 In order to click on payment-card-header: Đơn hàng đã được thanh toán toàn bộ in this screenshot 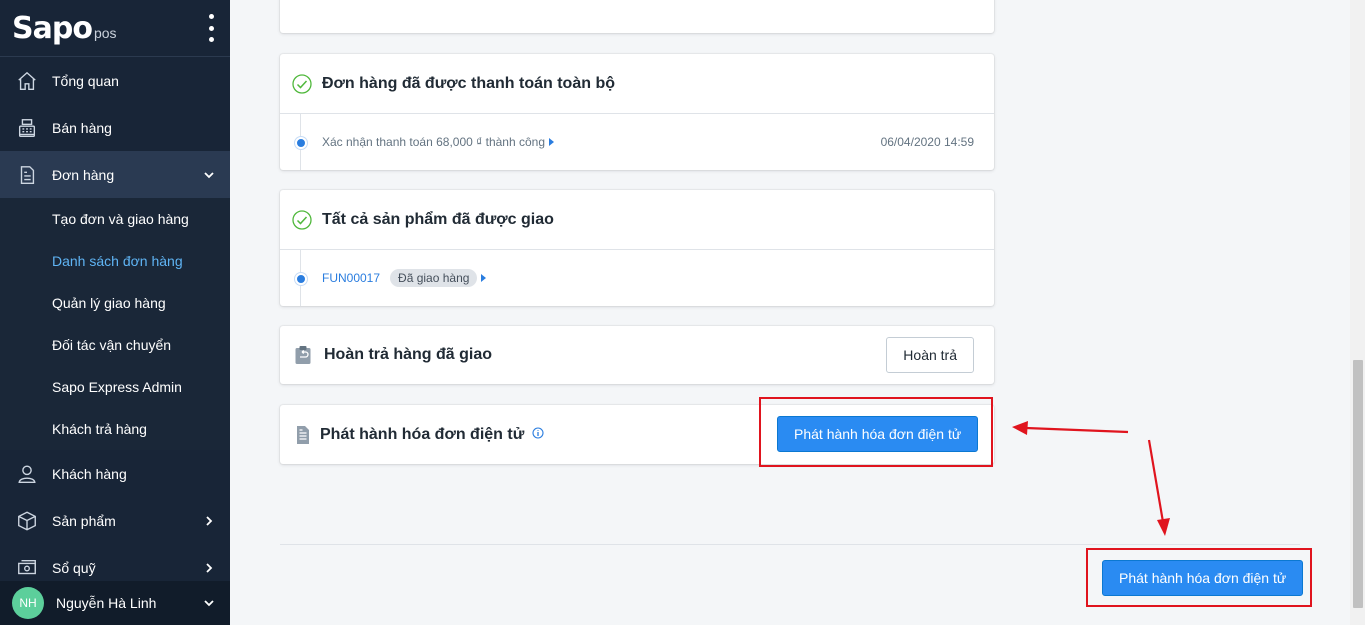, I will do `click(637, 84)`.